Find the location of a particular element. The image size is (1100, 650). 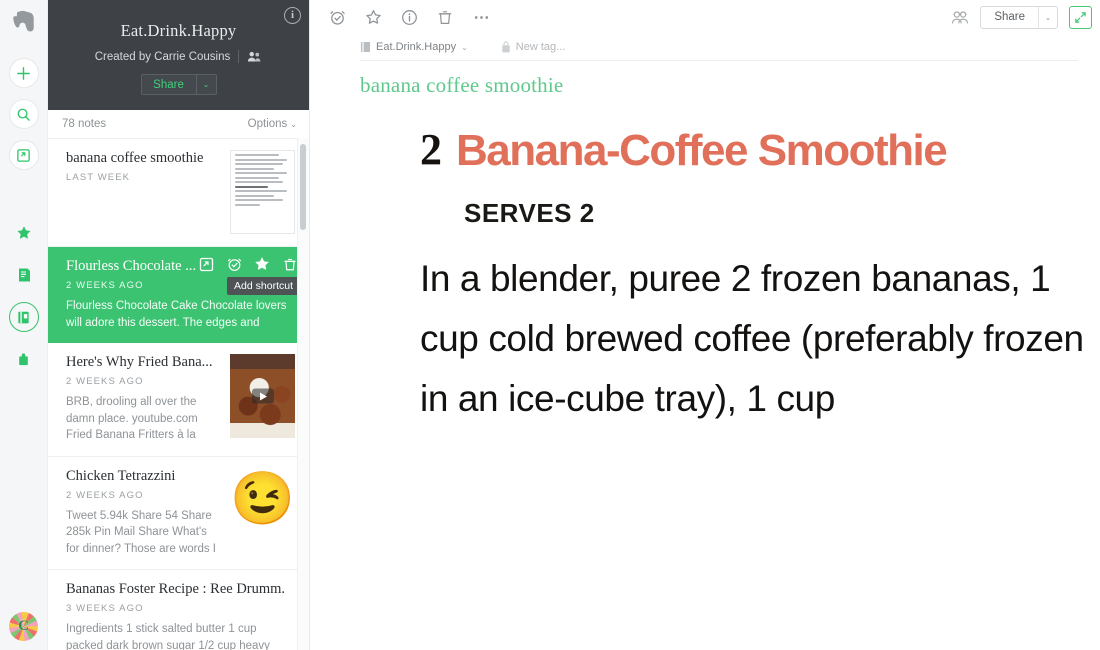

info-button is located at coordinates (409, 17).